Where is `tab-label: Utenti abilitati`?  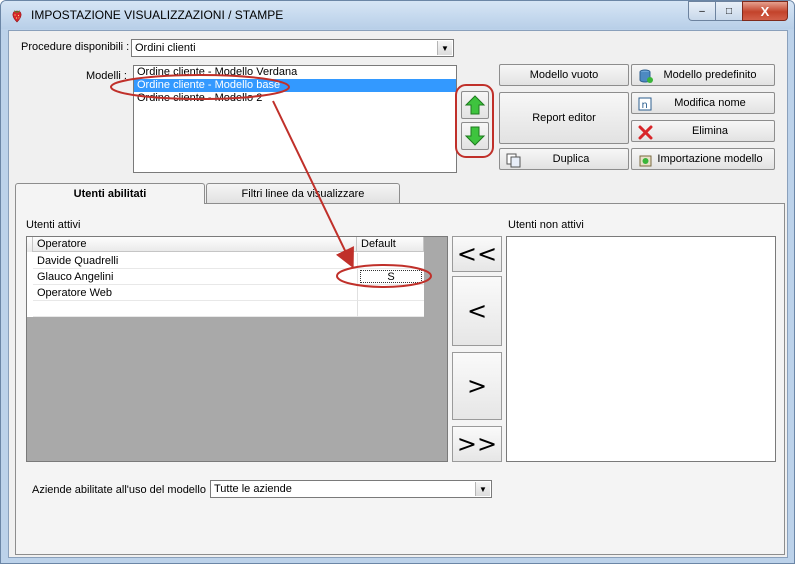
tab-label: Utenti abilitati is located at coordinates (110, 194).